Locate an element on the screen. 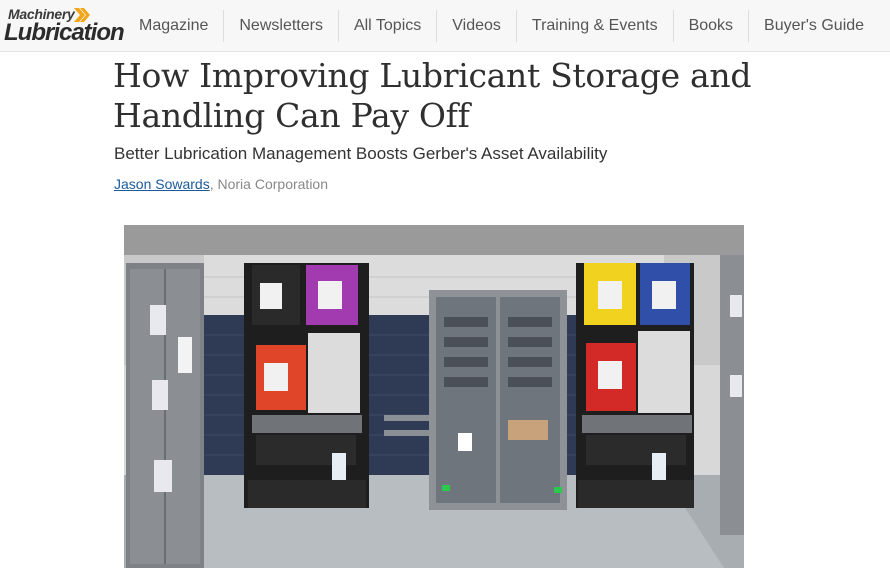 The height and width of the screenshot is (578, 890). nav-item-videos: Videos is located at coordinates (476, 26).